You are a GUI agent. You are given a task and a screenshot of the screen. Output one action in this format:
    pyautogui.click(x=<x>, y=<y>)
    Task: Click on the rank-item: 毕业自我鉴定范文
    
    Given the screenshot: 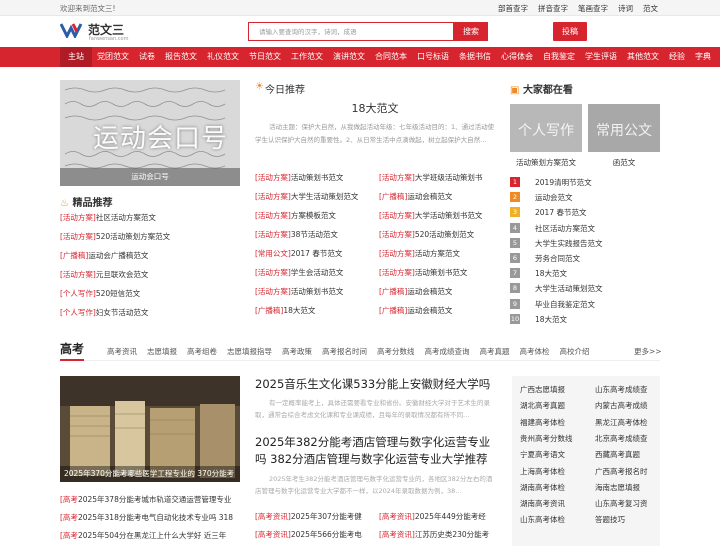 What is the action you would take?
    pyautogui.click(x=565, y=304)
    